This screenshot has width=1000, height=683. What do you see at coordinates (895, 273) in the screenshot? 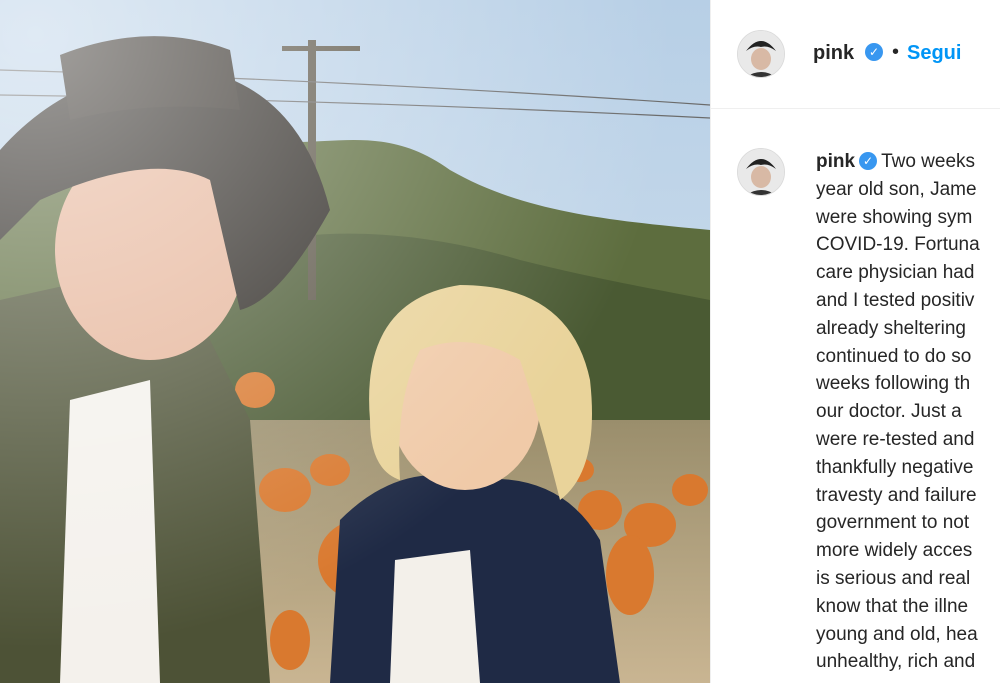
I see `caption-line: care physician had` at bounding box center [895, 273].